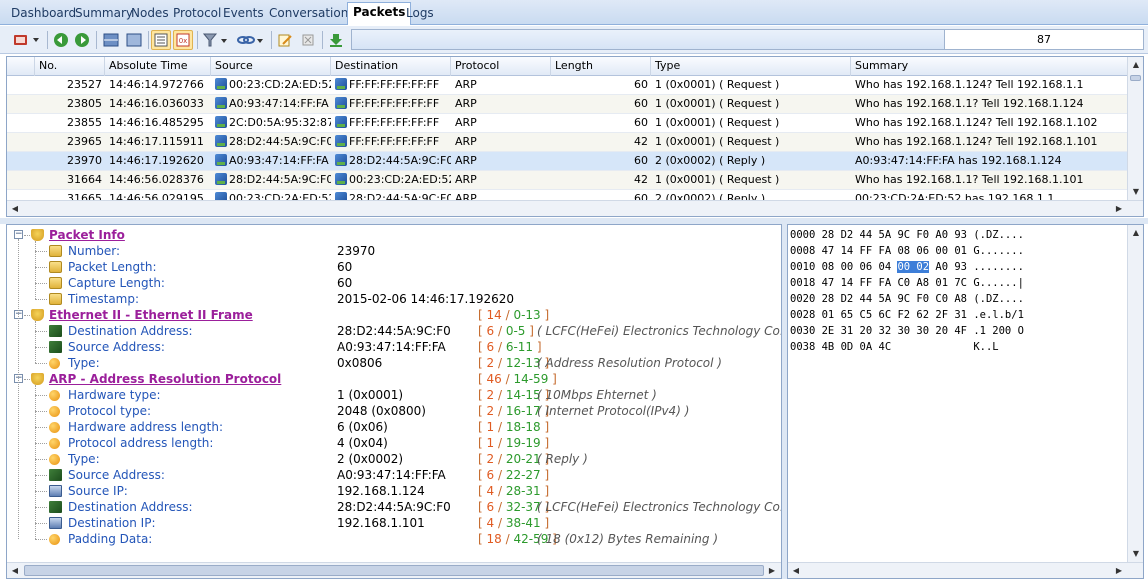 The height and width of the screenshot is (583, 1148). What do you see at coordinates (381, 491) in the screenshot?
I see `field-value: 192.168.1.124` at bounding box center [381, 491].